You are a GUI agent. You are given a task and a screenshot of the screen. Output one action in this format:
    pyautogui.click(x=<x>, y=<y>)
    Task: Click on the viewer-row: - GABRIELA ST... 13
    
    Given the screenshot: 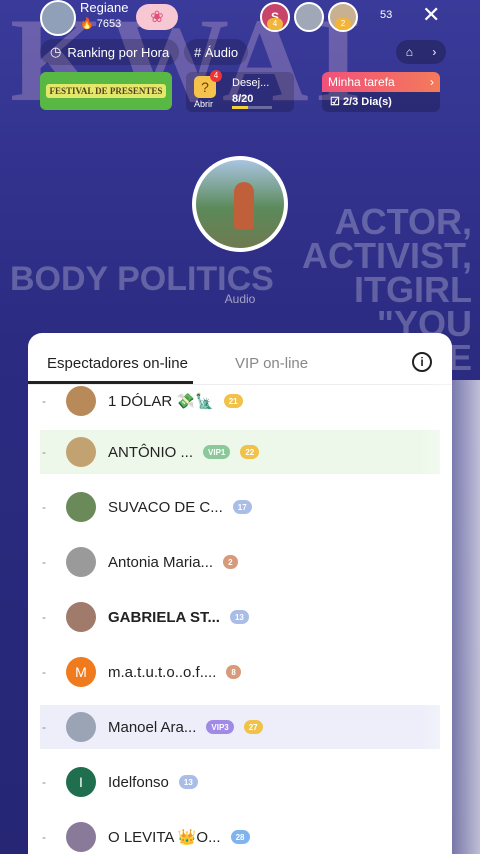 What is the action you would take?
    pyautogui.click(x=240, y=617)
    